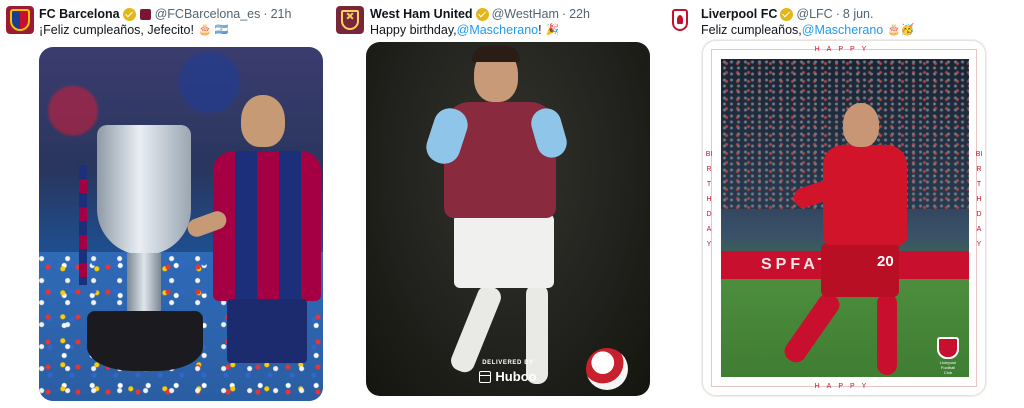 Image resolution: width=1024 pixels, height=408 pixels. What do you see at coordinates (144, 250) in the screenshot?
I see `league-trophy` at bounding box center [144, 250].